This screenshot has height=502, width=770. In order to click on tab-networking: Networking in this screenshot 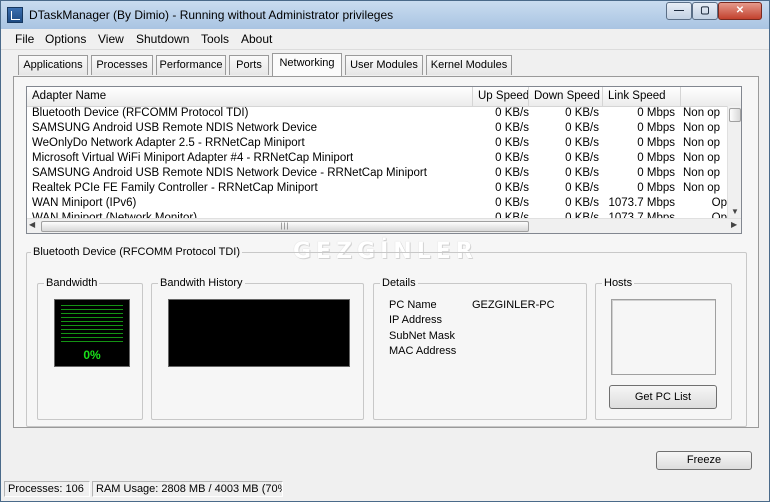, I will do `click(307, 64)`.